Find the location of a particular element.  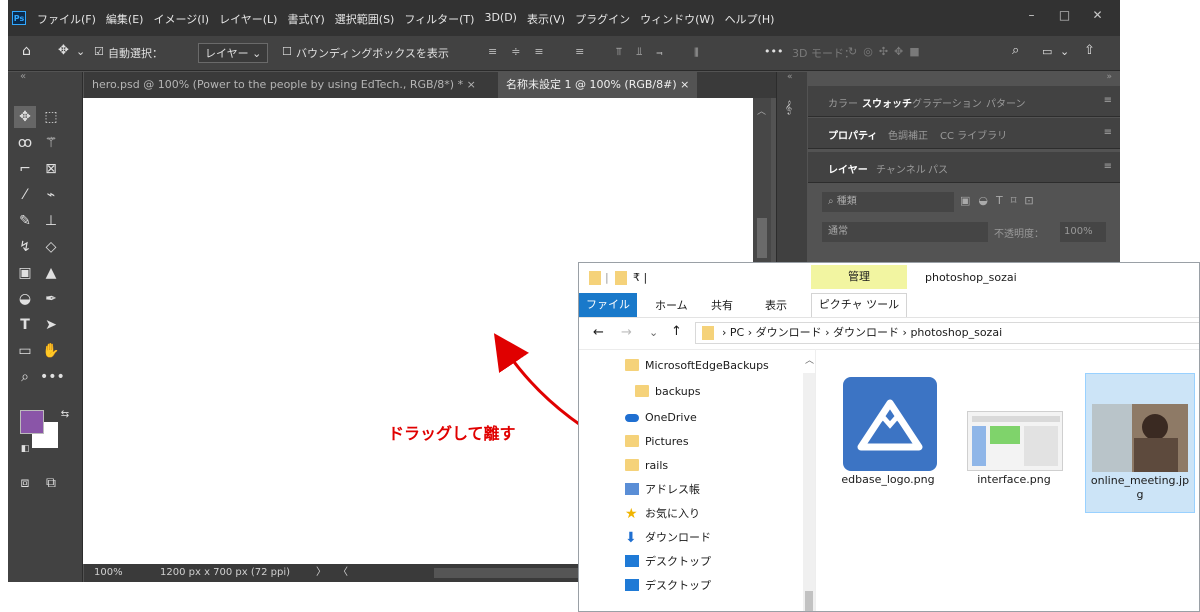

lasso-tool-icon: ꝏ is located at coordinates (25, 143).